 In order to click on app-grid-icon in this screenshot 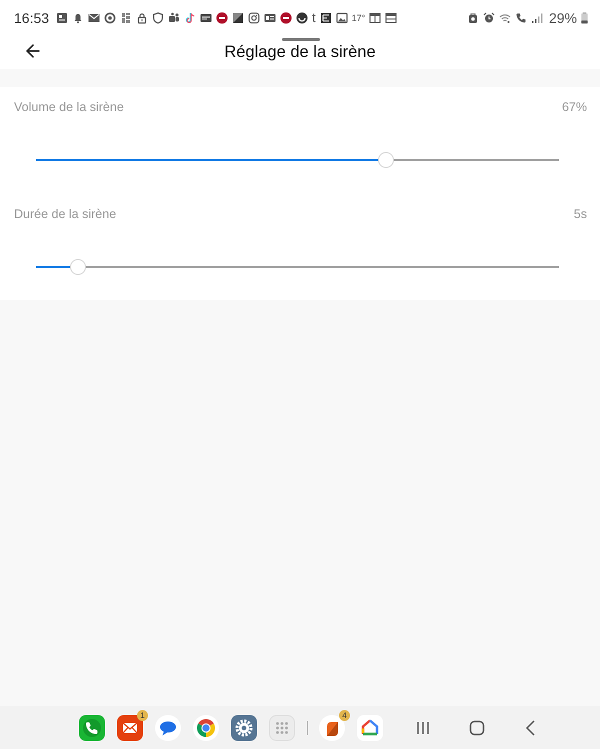, I will do `click(282, 727)`.